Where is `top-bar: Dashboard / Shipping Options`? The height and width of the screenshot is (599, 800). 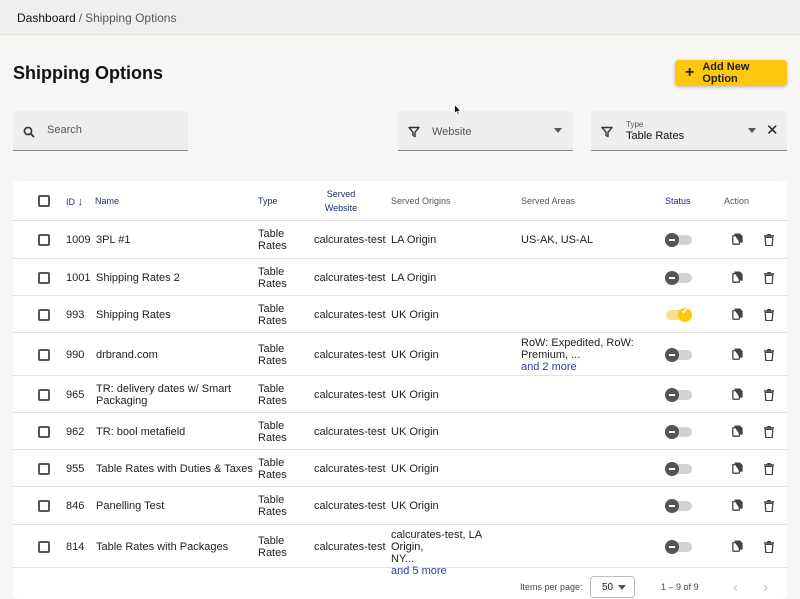
top-bar: Dashboard / Shipping Options is located at coordinates (400, 17).